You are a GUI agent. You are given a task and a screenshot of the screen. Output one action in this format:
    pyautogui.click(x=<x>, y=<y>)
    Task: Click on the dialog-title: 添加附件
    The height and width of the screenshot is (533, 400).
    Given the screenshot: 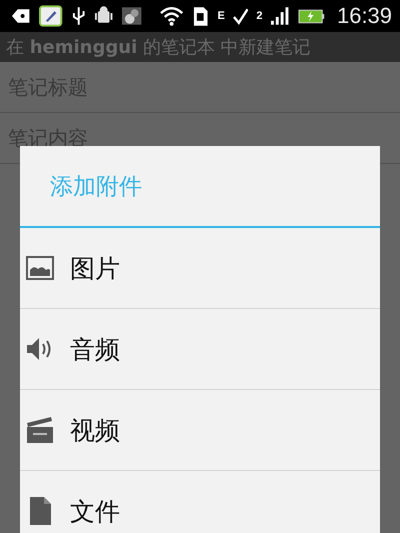 What is the action you would take?
    pyautogui.click(x=96, y=187)
    